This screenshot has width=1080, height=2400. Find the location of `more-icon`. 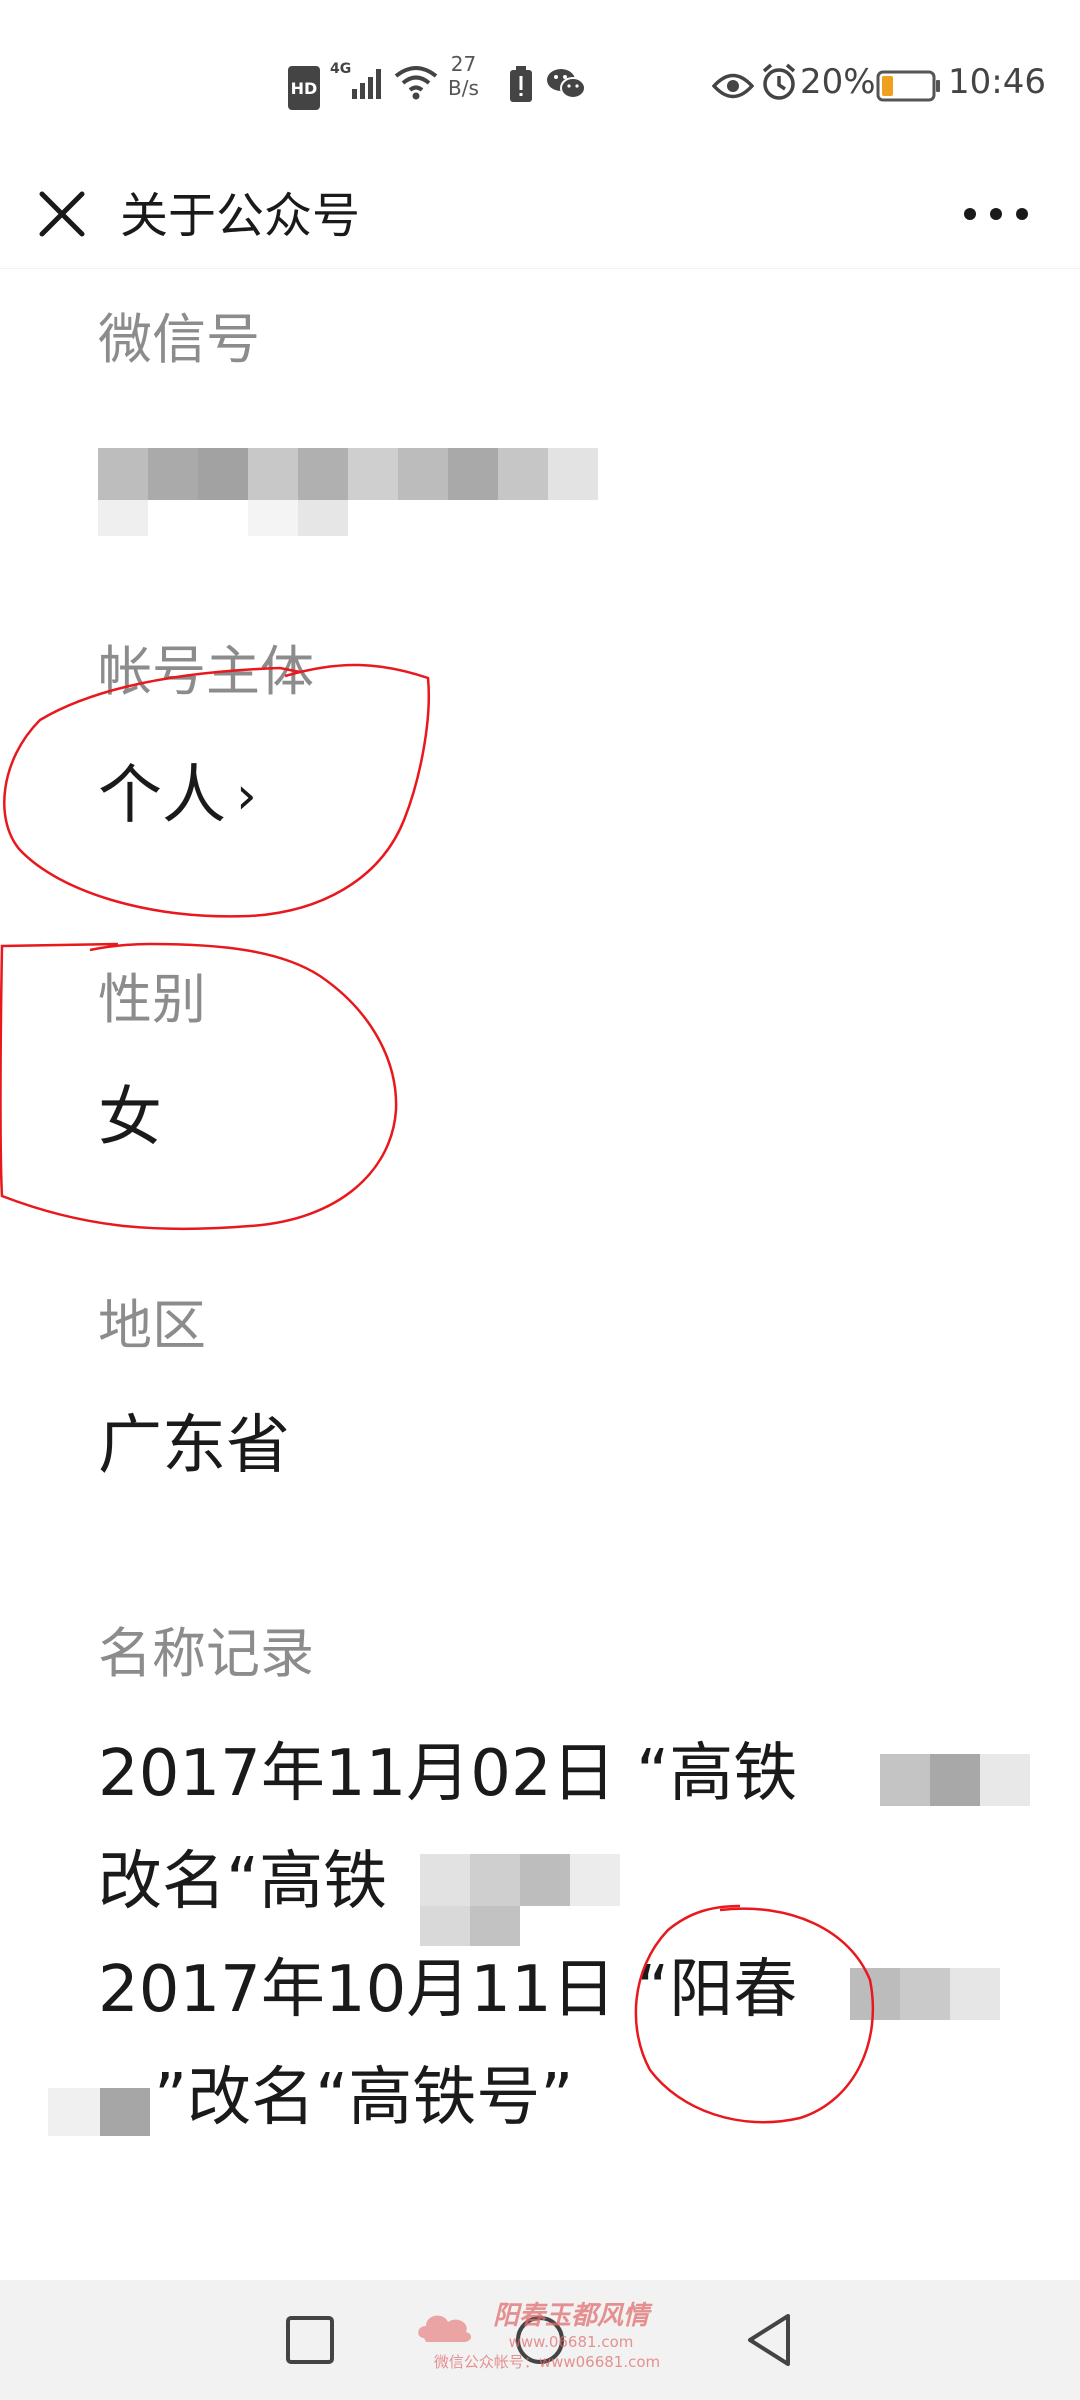

more-icon is located at coordinates (996, 214).